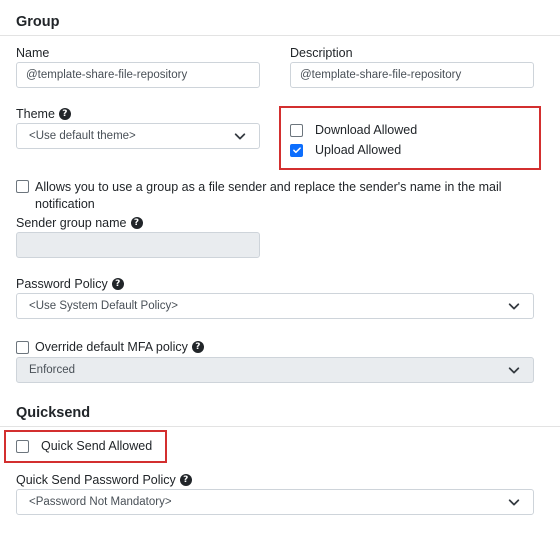 Image resolution: width=560 pixels, height=536 pixels. I want to click on group-divider, so click(280, 35).